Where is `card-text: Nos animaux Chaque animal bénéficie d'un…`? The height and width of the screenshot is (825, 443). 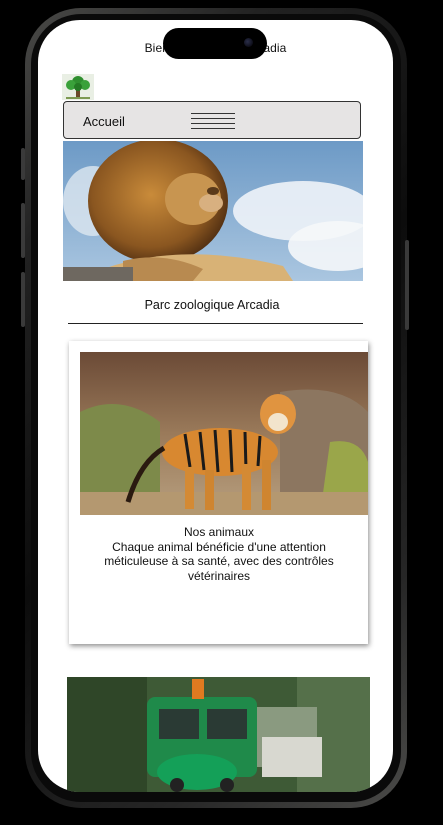 card-text: Nos animaux Chaque animal bénéficie d'un… is located at coordinates (219, 554).